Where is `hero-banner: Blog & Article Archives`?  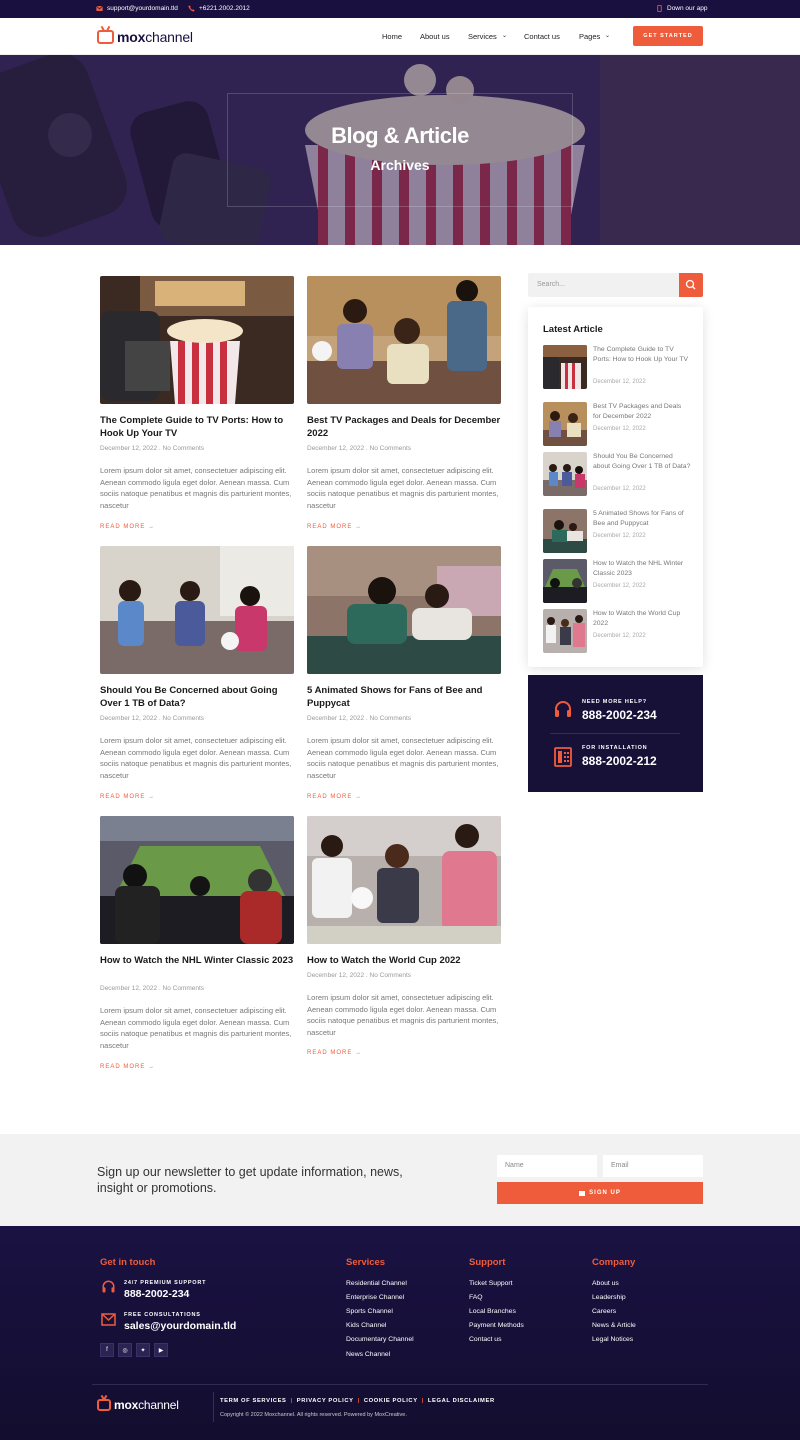
hero-banner: Blog & Article Archives is located at coordinates (400, 150).